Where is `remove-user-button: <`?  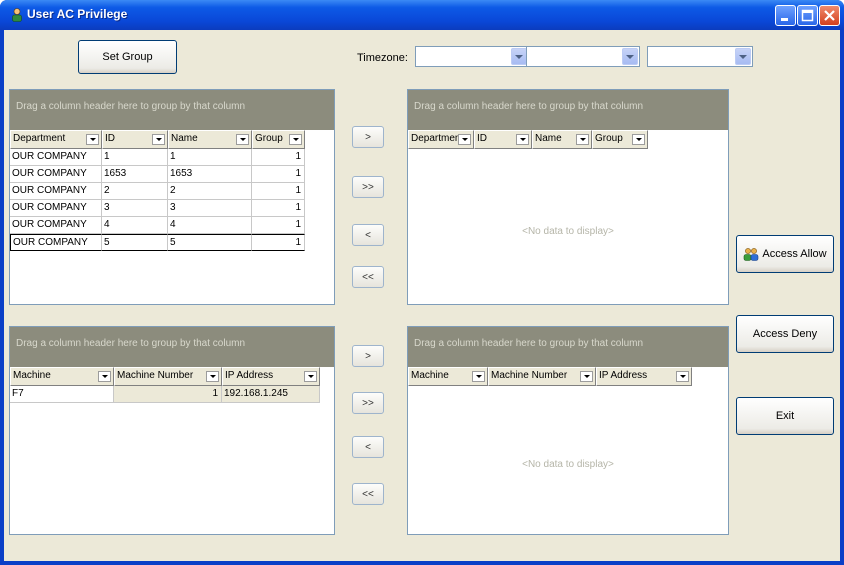 remove-user-button: < is located at coordinates (368, 235).